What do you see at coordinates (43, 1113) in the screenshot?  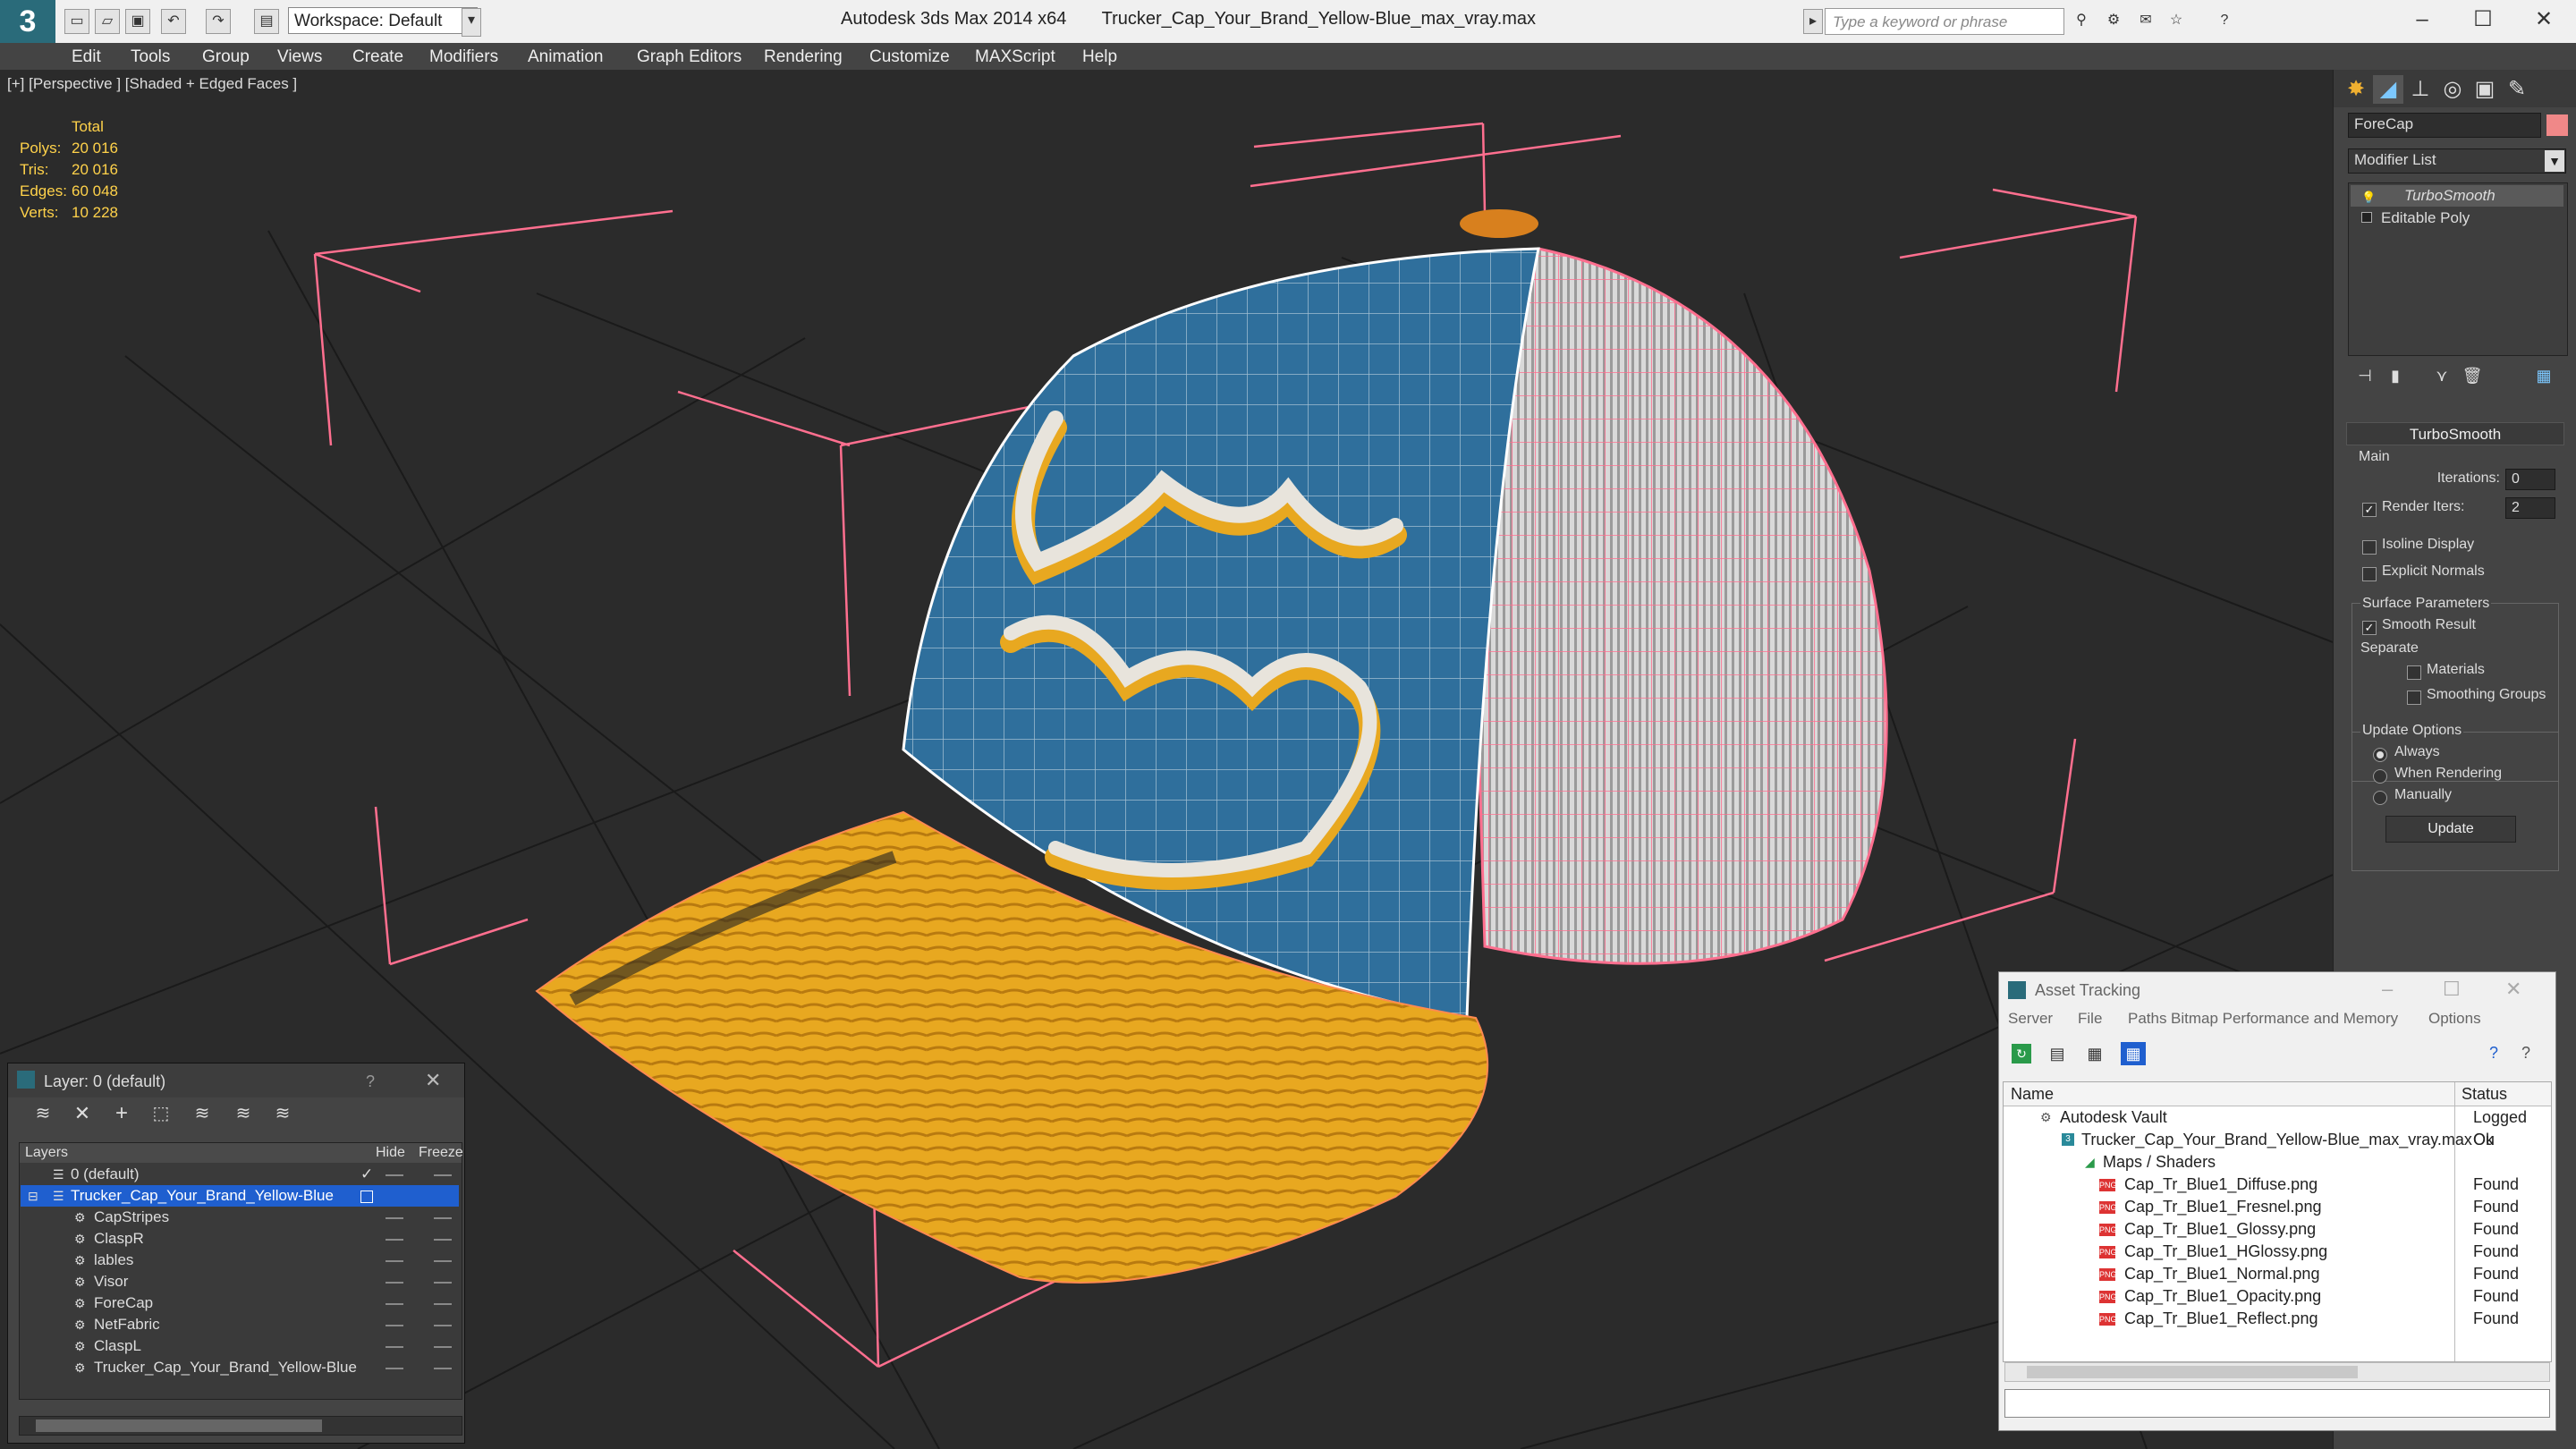 I see `new-layer-icon: ≋` at bounding box center [43, 1113].